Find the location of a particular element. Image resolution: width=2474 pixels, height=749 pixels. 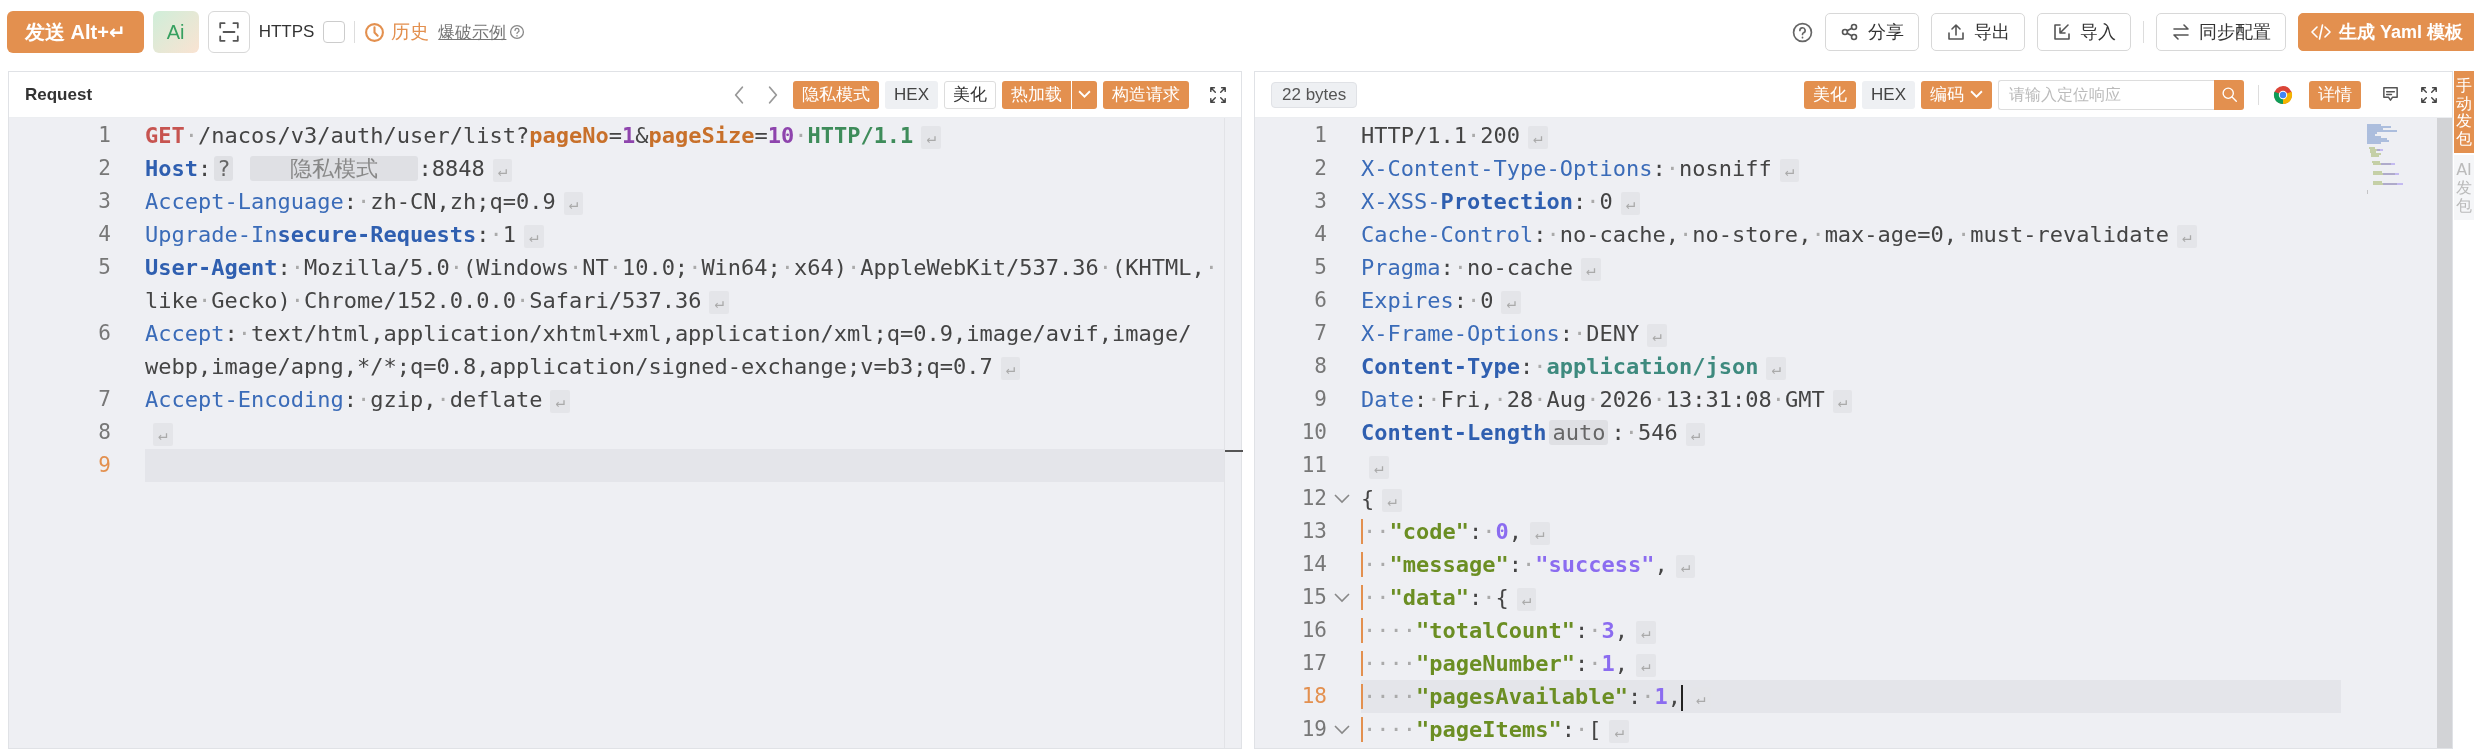

code-line: ····"pageItems":·[ ↵ is located at coordinates (1851, 729).